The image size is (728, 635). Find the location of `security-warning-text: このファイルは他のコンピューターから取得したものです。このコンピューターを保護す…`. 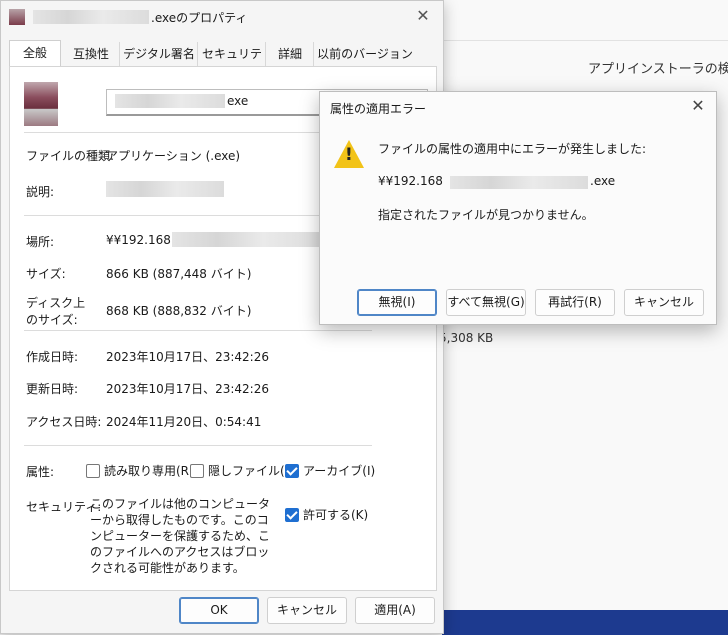

security-warning-text: このファイルは他のコンピューターから取得したものです。このコンピューターを保護す… is located at coordinates (180, 536).